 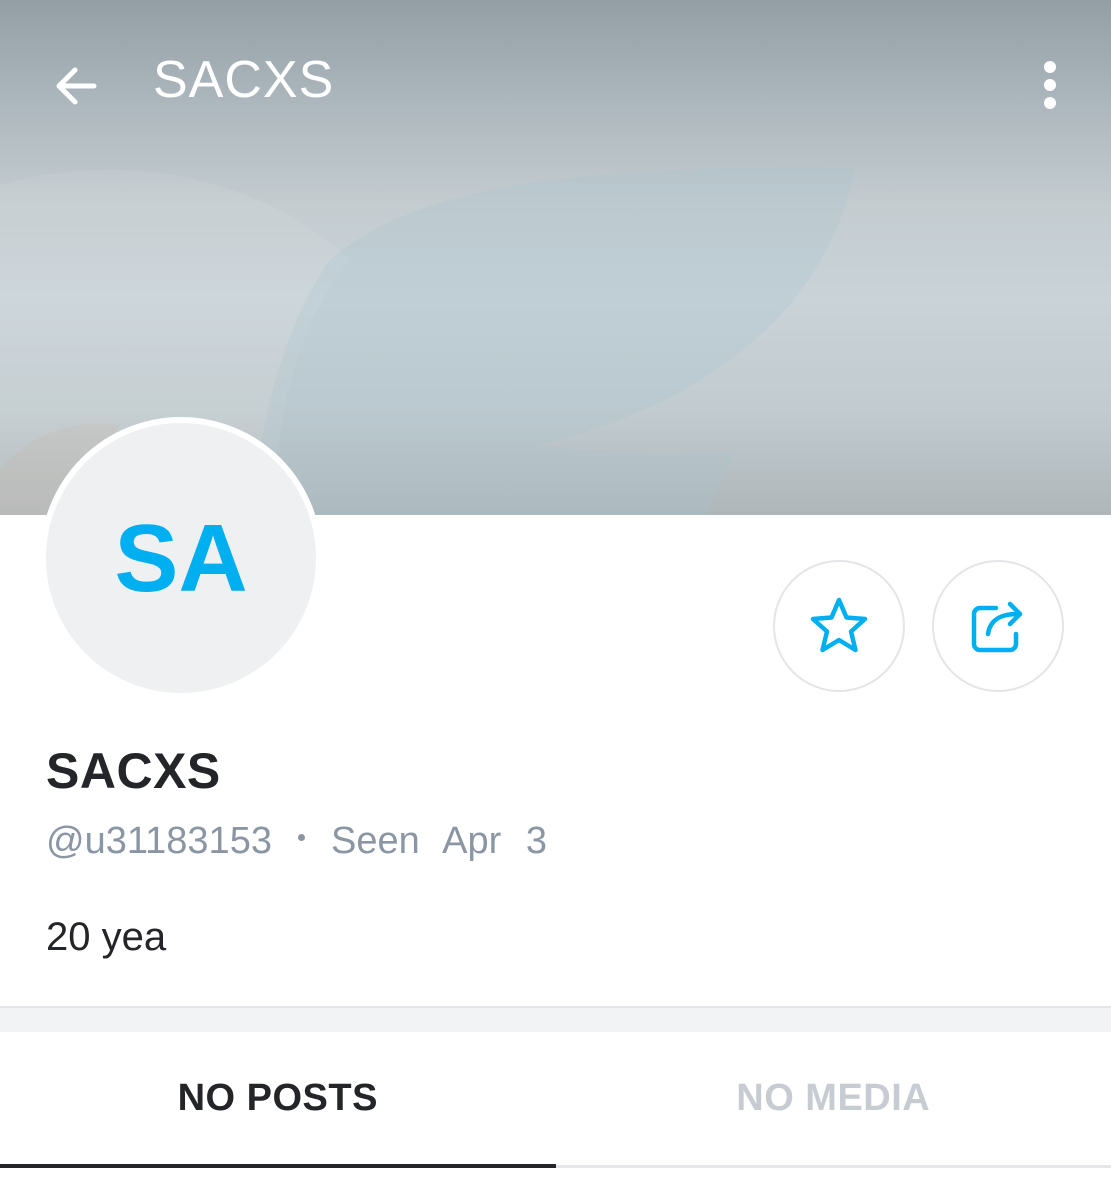 What do you see at coordinates (244, 80) in the screenshot?
I see `page-title: SACXS` at bounding box center [244, 80].